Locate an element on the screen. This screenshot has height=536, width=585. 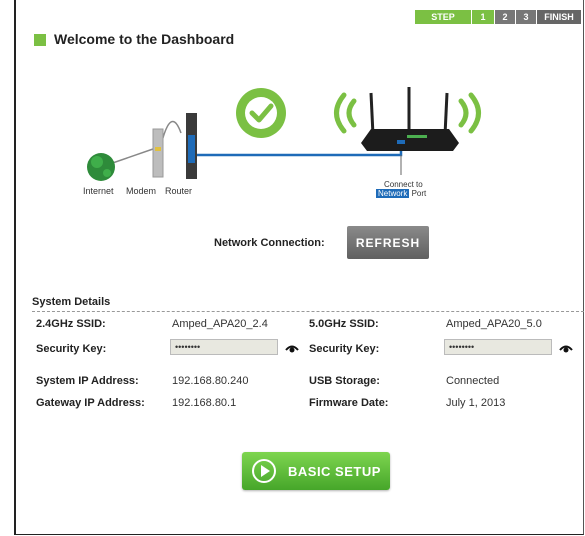
ssid5-value: Amped_APA20_5.0 is located at coordinates (494, 324).